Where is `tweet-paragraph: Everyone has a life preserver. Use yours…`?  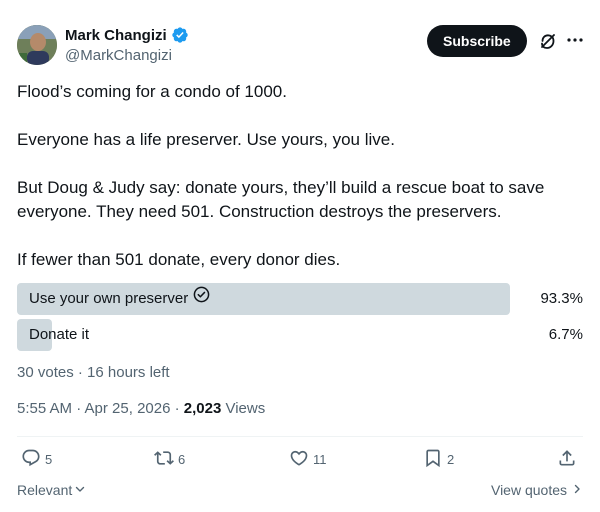 tweet-paragraph: Everyone has a life preserver. Use yours… is located at coordinates (206, 139).